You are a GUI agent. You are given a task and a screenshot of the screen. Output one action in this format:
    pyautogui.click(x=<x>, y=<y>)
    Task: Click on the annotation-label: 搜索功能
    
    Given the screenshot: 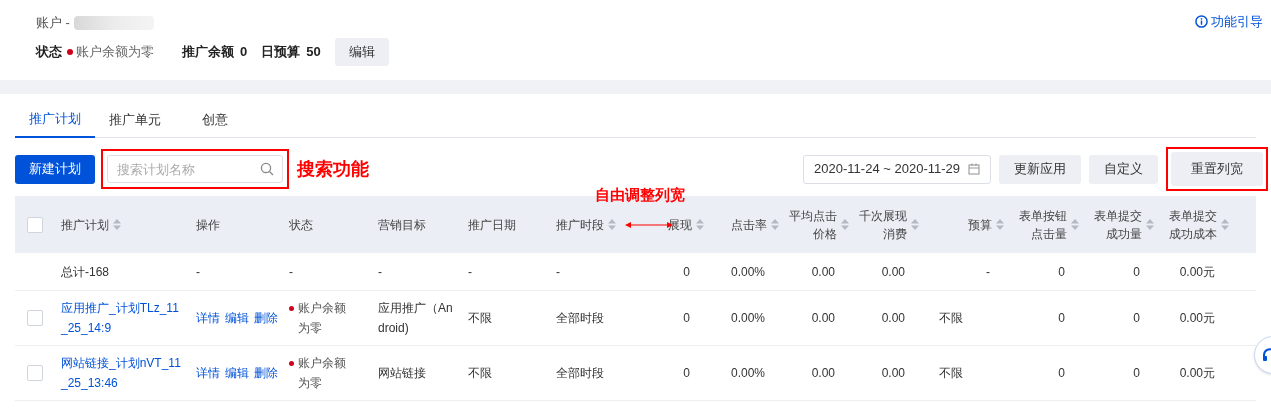 What is the action you would take?
    pyautogui.click(x=333, y=169)
    